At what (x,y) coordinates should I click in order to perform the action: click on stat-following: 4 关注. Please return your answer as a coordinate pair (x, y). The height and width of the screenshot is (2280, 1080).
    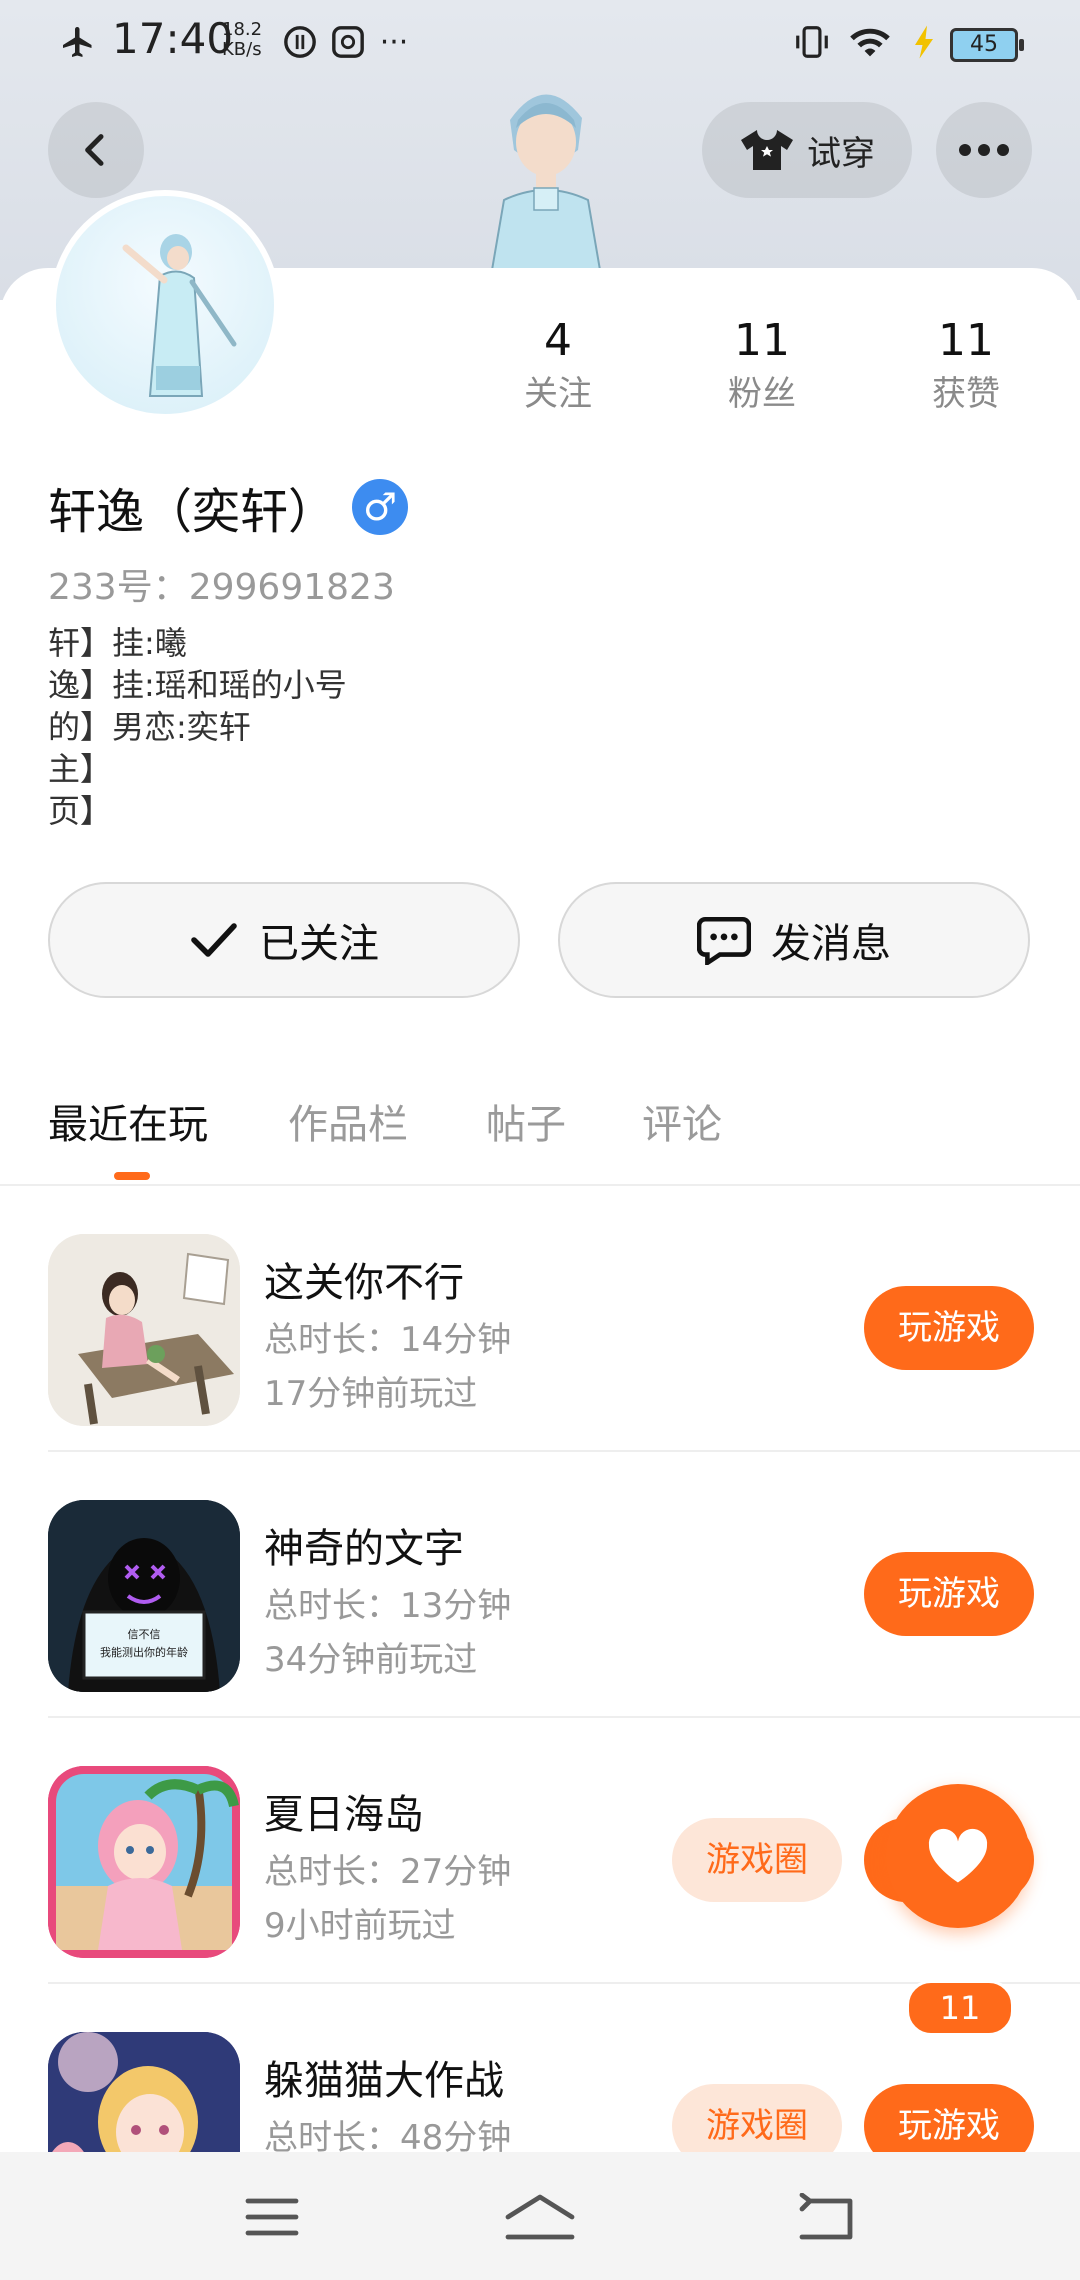
    Looking at the image, I should click on (558, 365).